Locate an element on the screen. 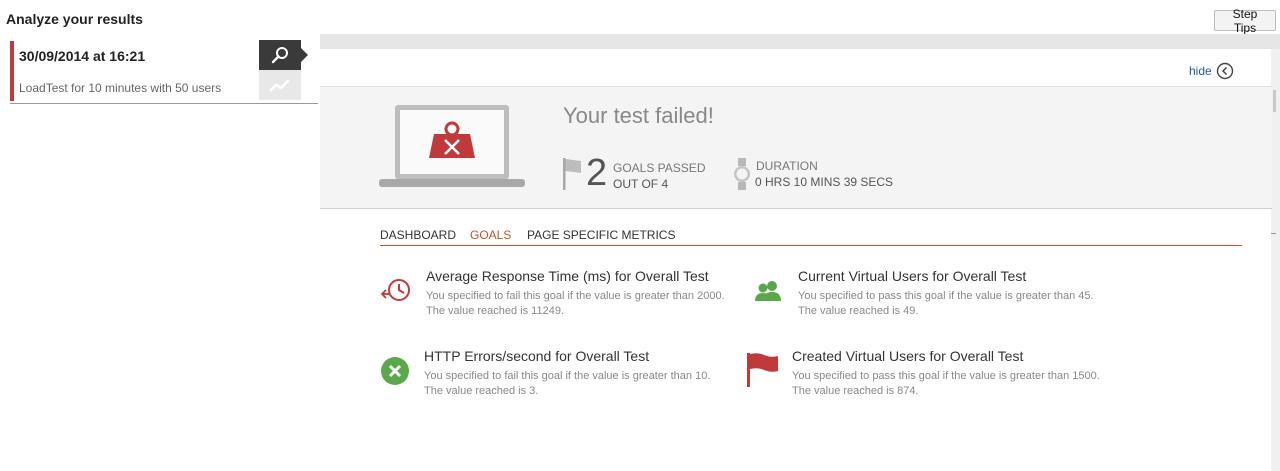 The height and width of the screenshot is (471, 1280). page-title: Analyze your results is located at coordinates (74, 19).